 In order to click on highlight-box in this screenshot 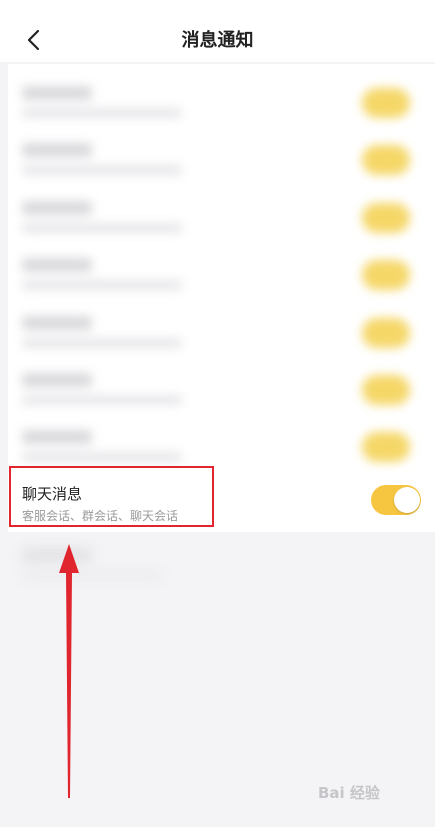, I will do `click(111, 496)`.